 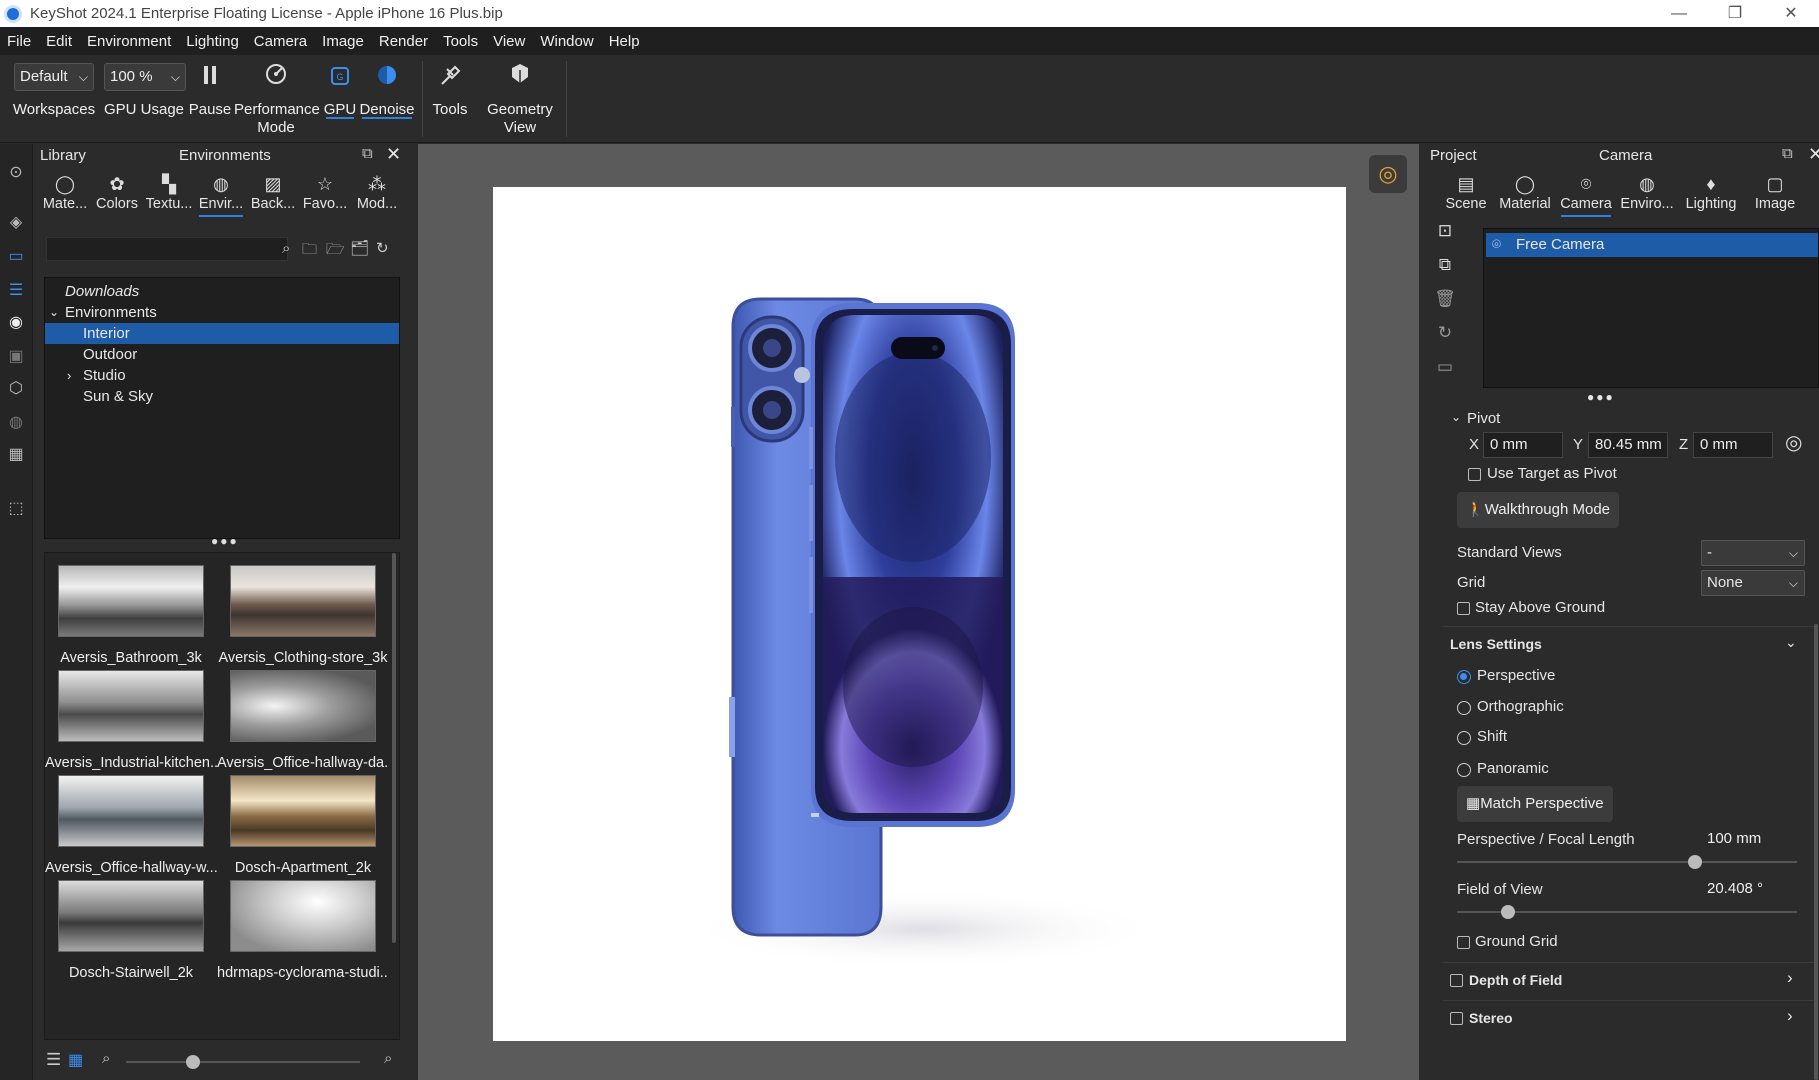 I want to click on match-perspective-button: ▦Match Perspective, so click(x=1535, y=804).